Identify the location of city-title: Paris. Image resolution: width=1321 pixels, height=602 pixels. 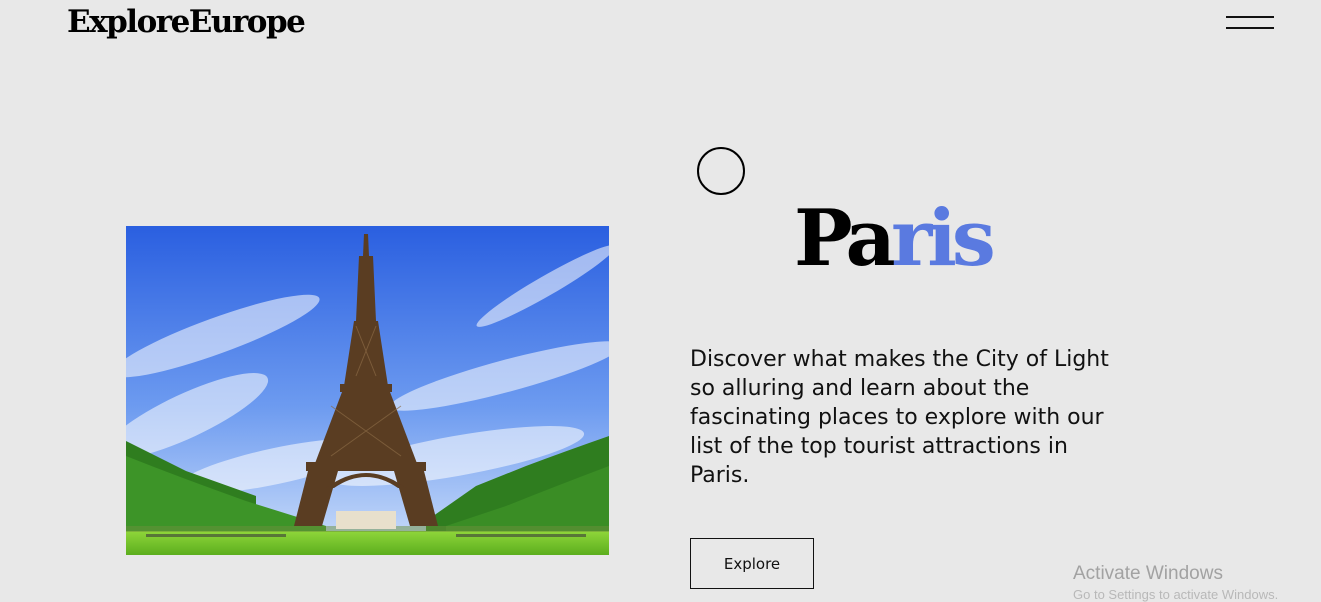
(895, 238).